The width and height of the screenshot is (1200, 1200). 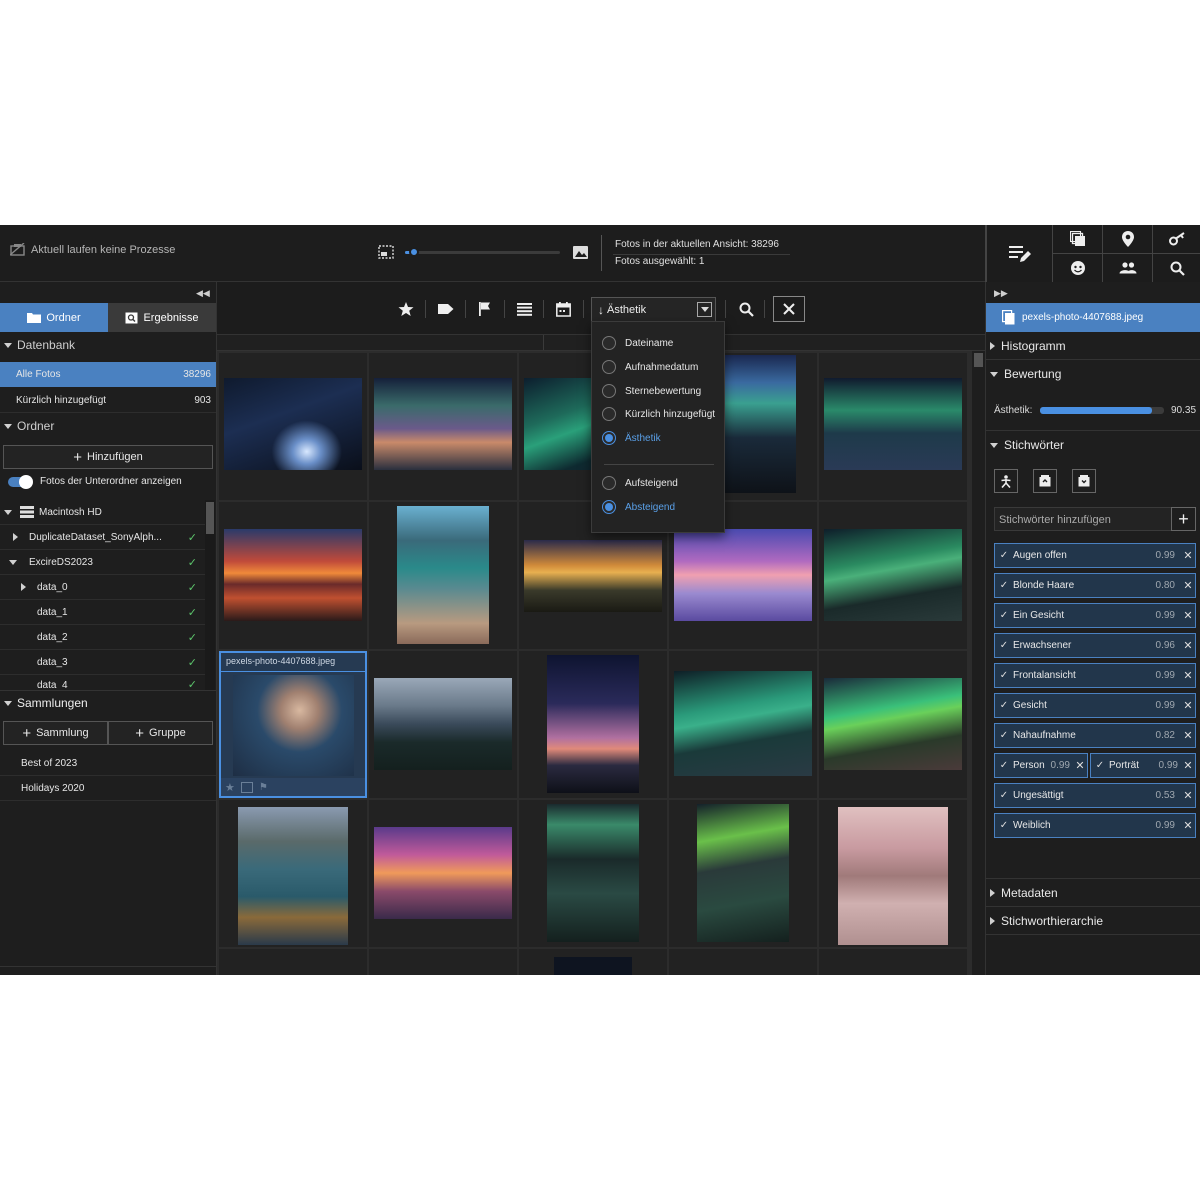 I want to click on tree-item-data-2: data_2 ✓, so click(x=102, y=637).